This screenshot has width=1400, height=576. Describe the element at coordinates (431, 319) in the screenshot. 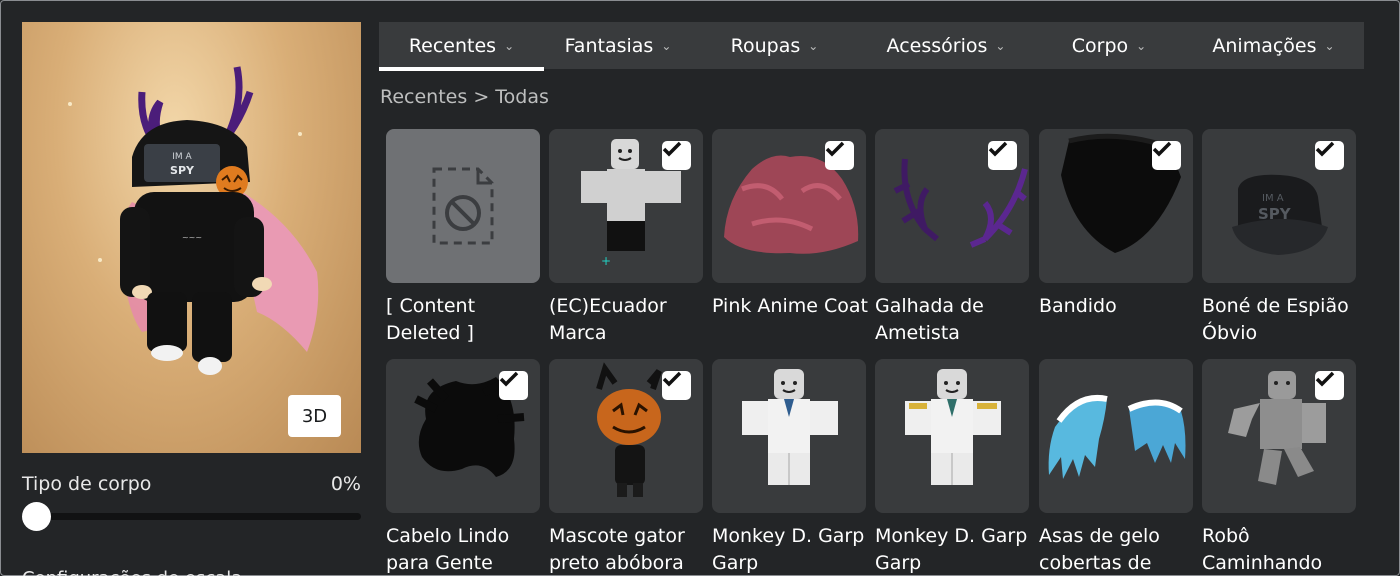

I see `item-name: [ Content Deleted ]` at that location.